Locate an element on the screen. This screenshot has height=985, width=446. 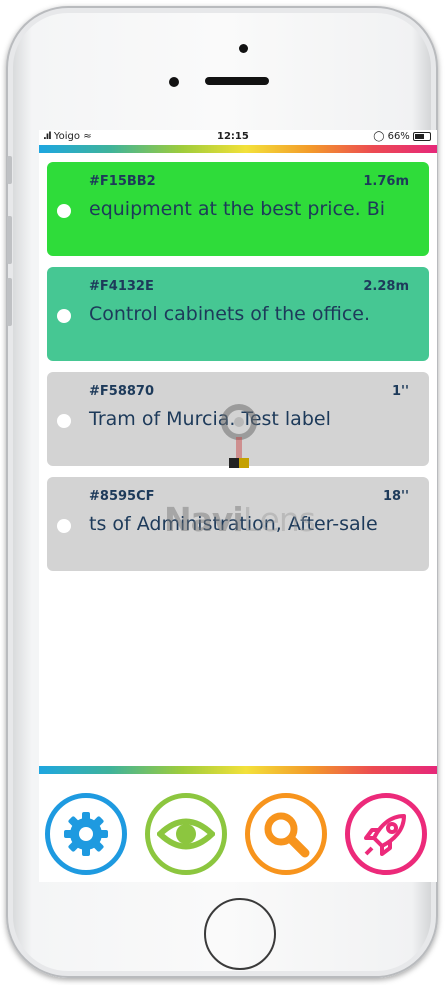
code-id: #8595CF is located at coordinates (122, 496).